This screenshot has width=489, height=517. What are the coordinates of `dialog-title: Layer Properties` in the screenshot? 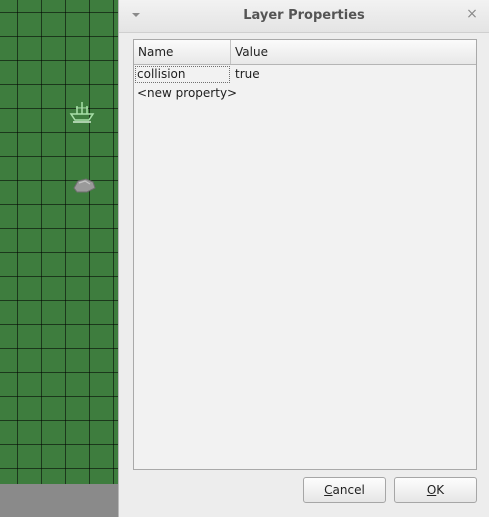 It's located at (304, 15).